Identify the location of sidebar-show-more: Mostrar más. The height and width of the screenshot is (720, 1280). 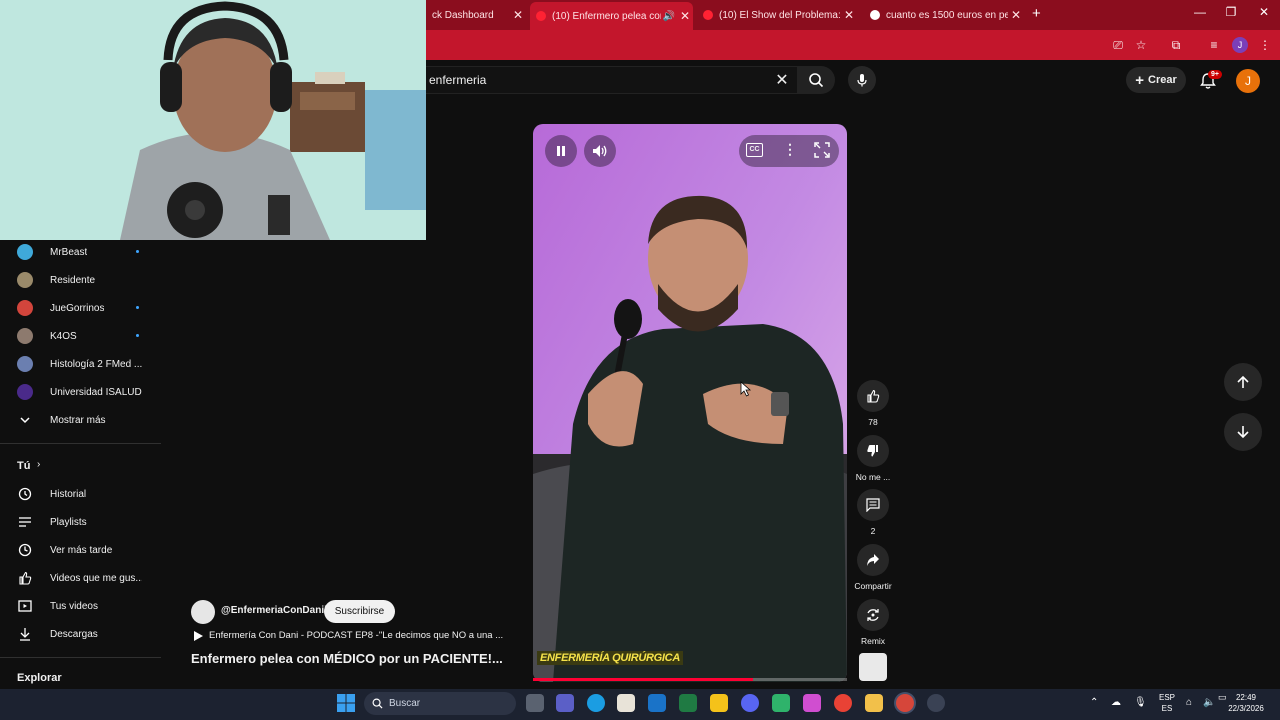
(81, 420).